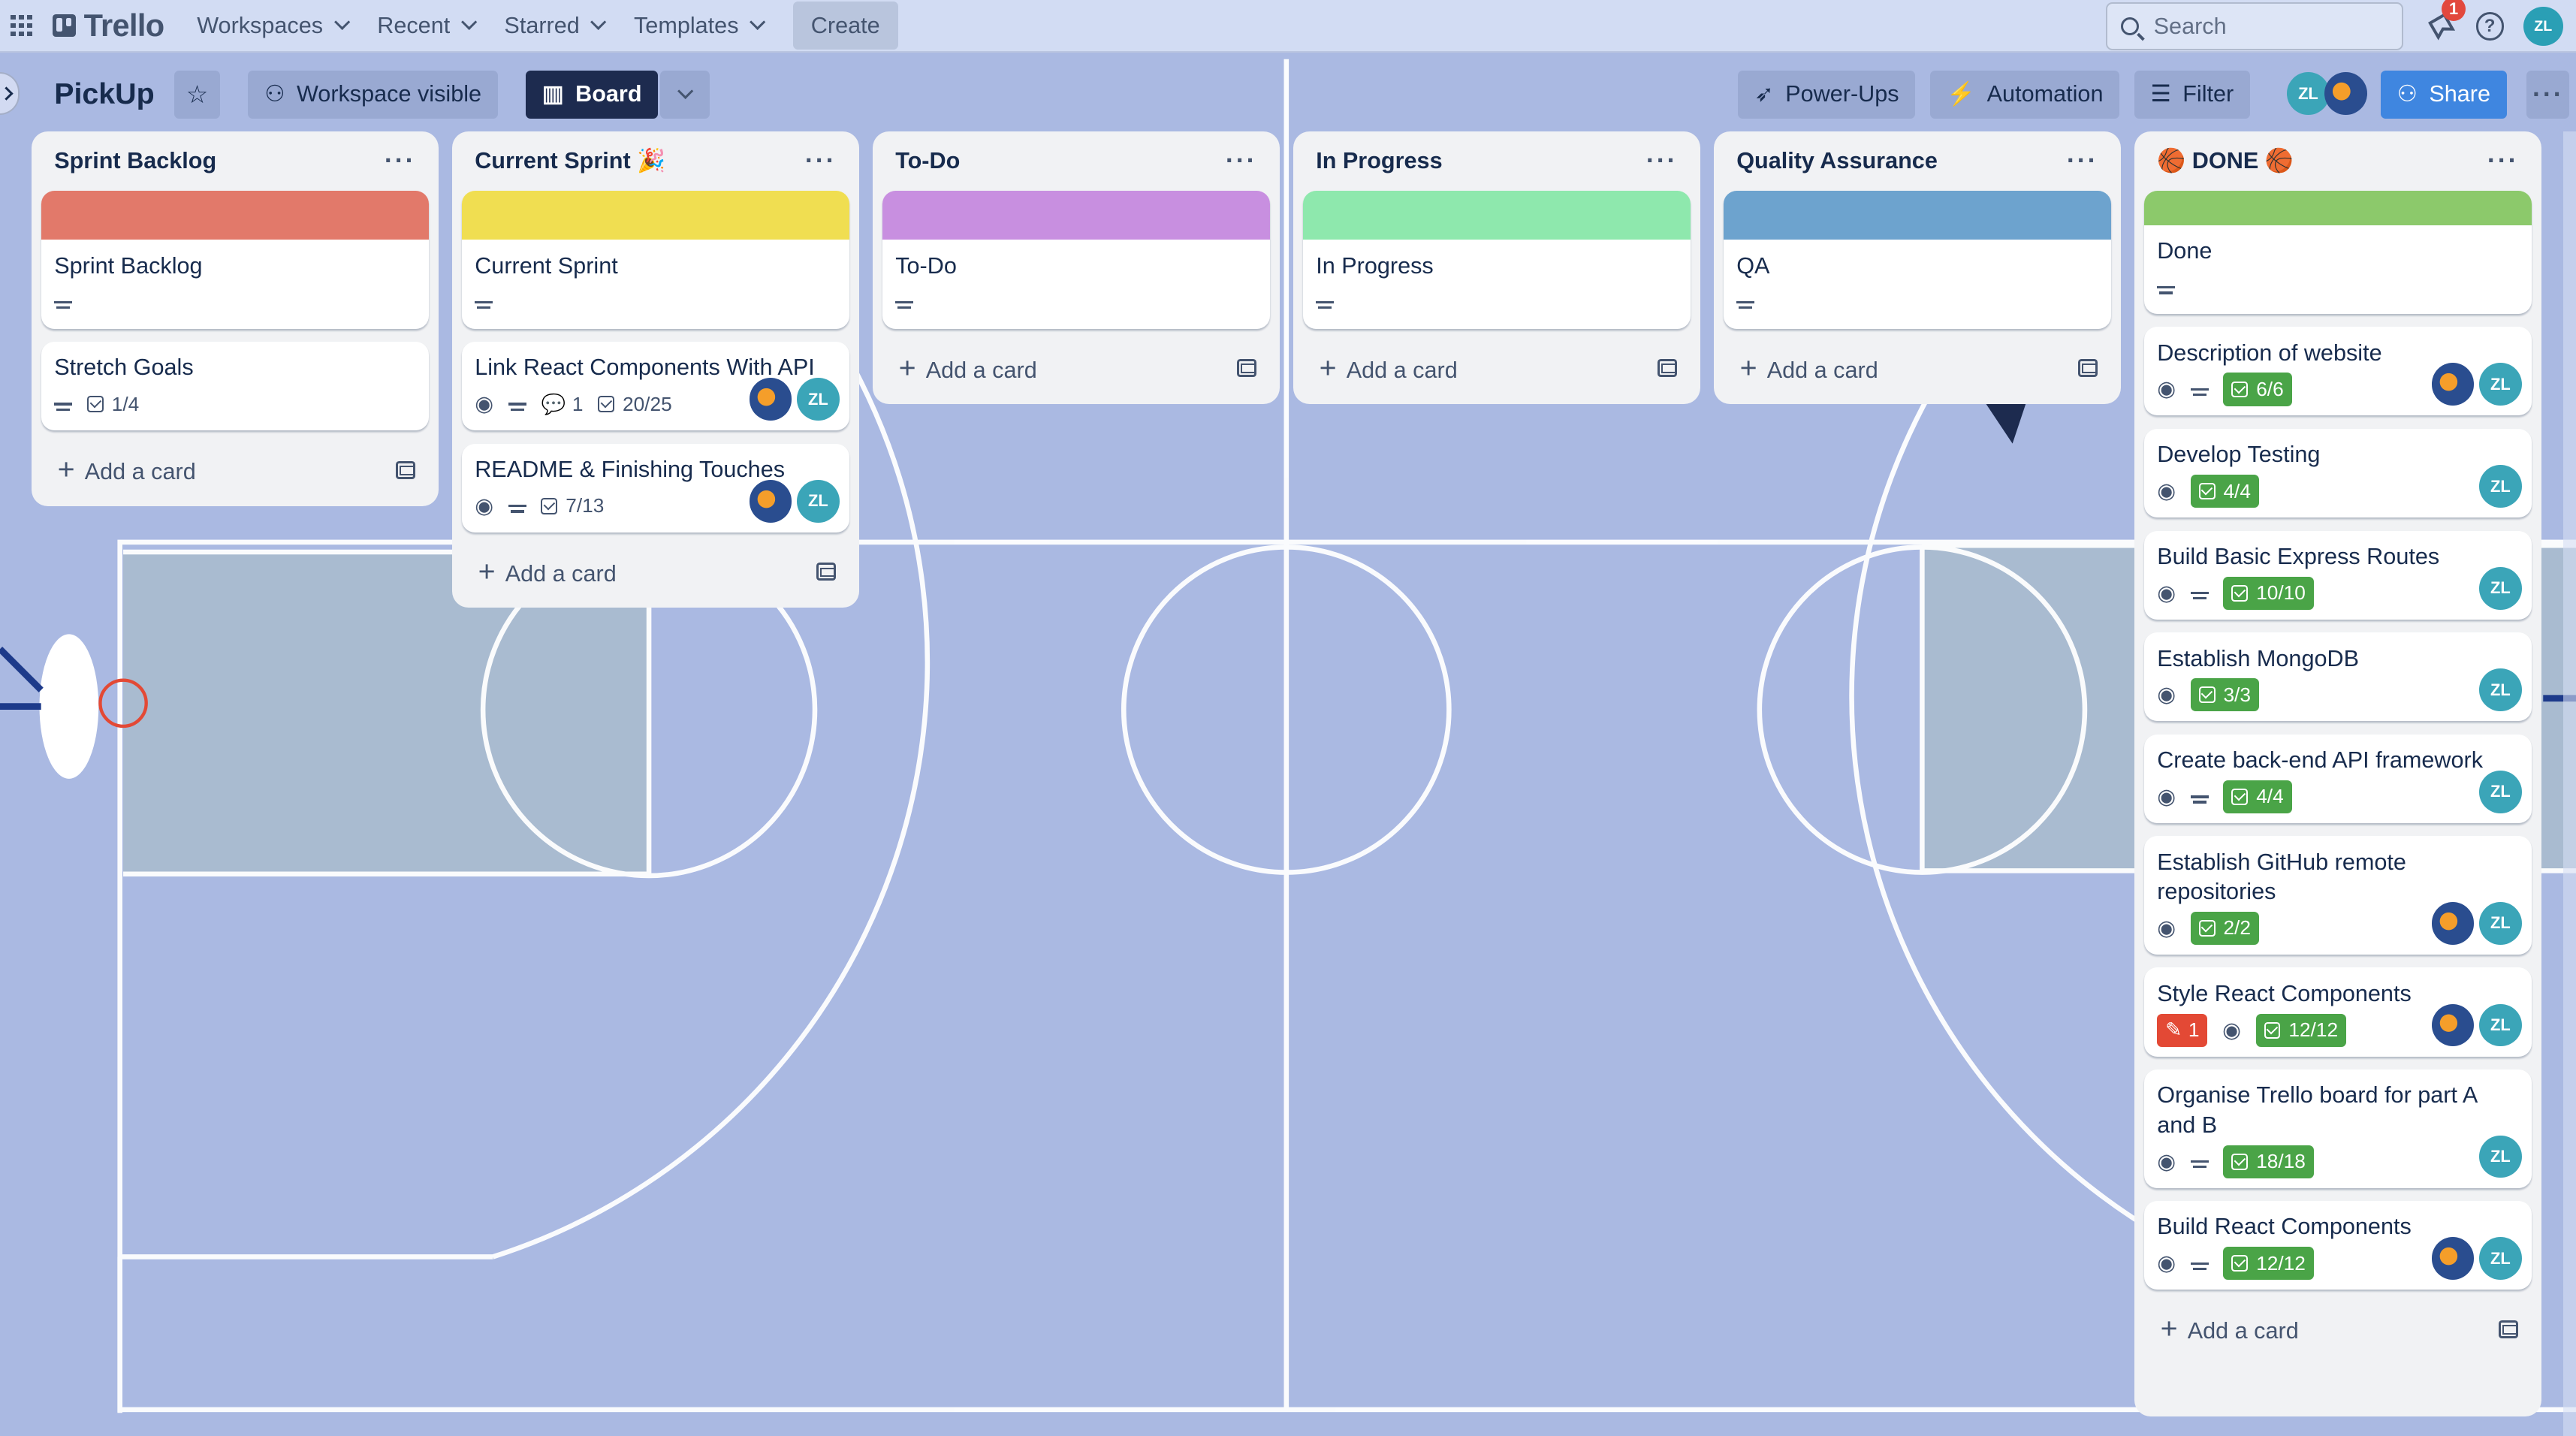 Image resolution: width=2576 pixels, height=1436 pixels. What do you see at coordinates (2489, 27) in the screenshot?
I see `help-icon: ?` at bounding box center [2489, 27].